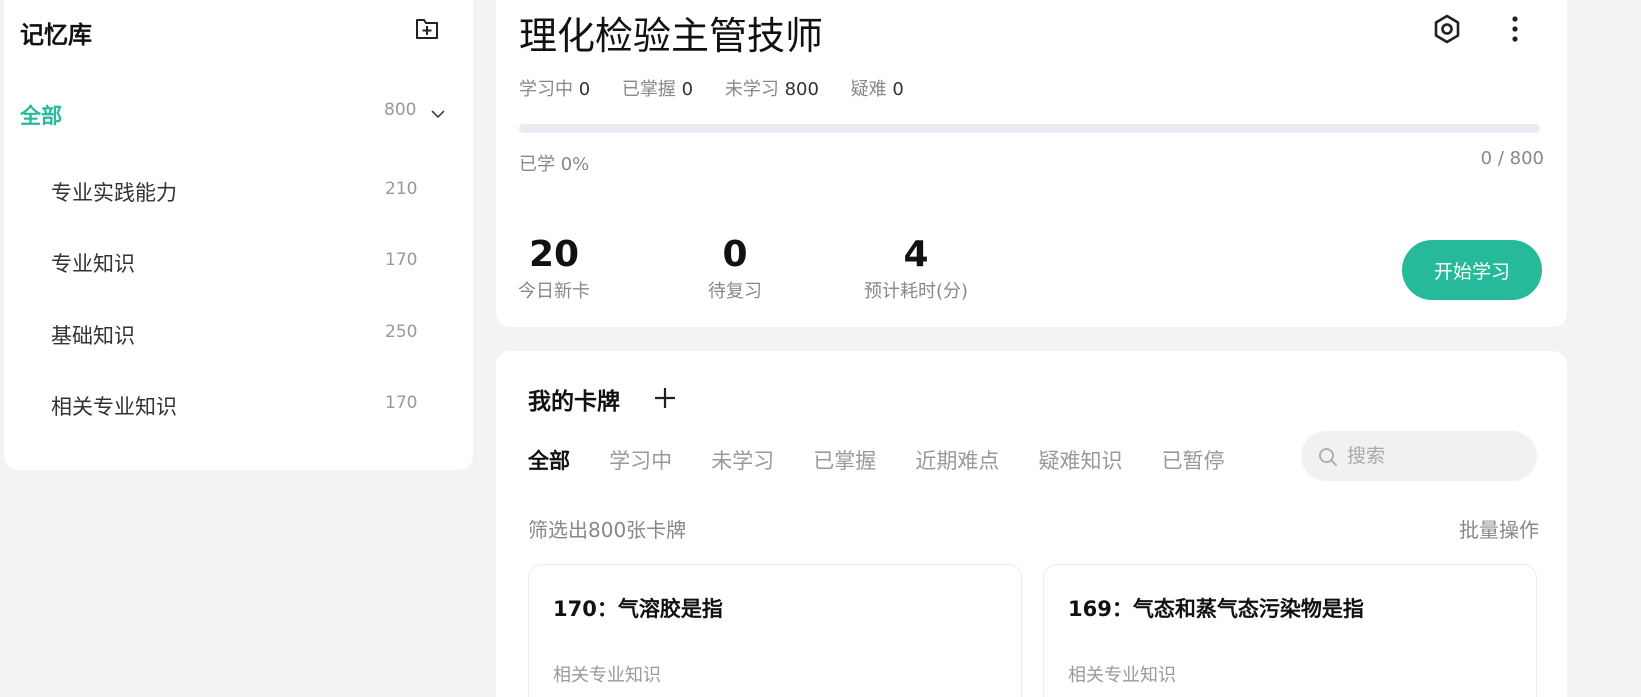 This screenshot has height=697, width=1641. What do you see at coordinates (671, 36) in the screenshot?
I see `deck-title: 理化检验主管技师` at bounding box center [671, 36].